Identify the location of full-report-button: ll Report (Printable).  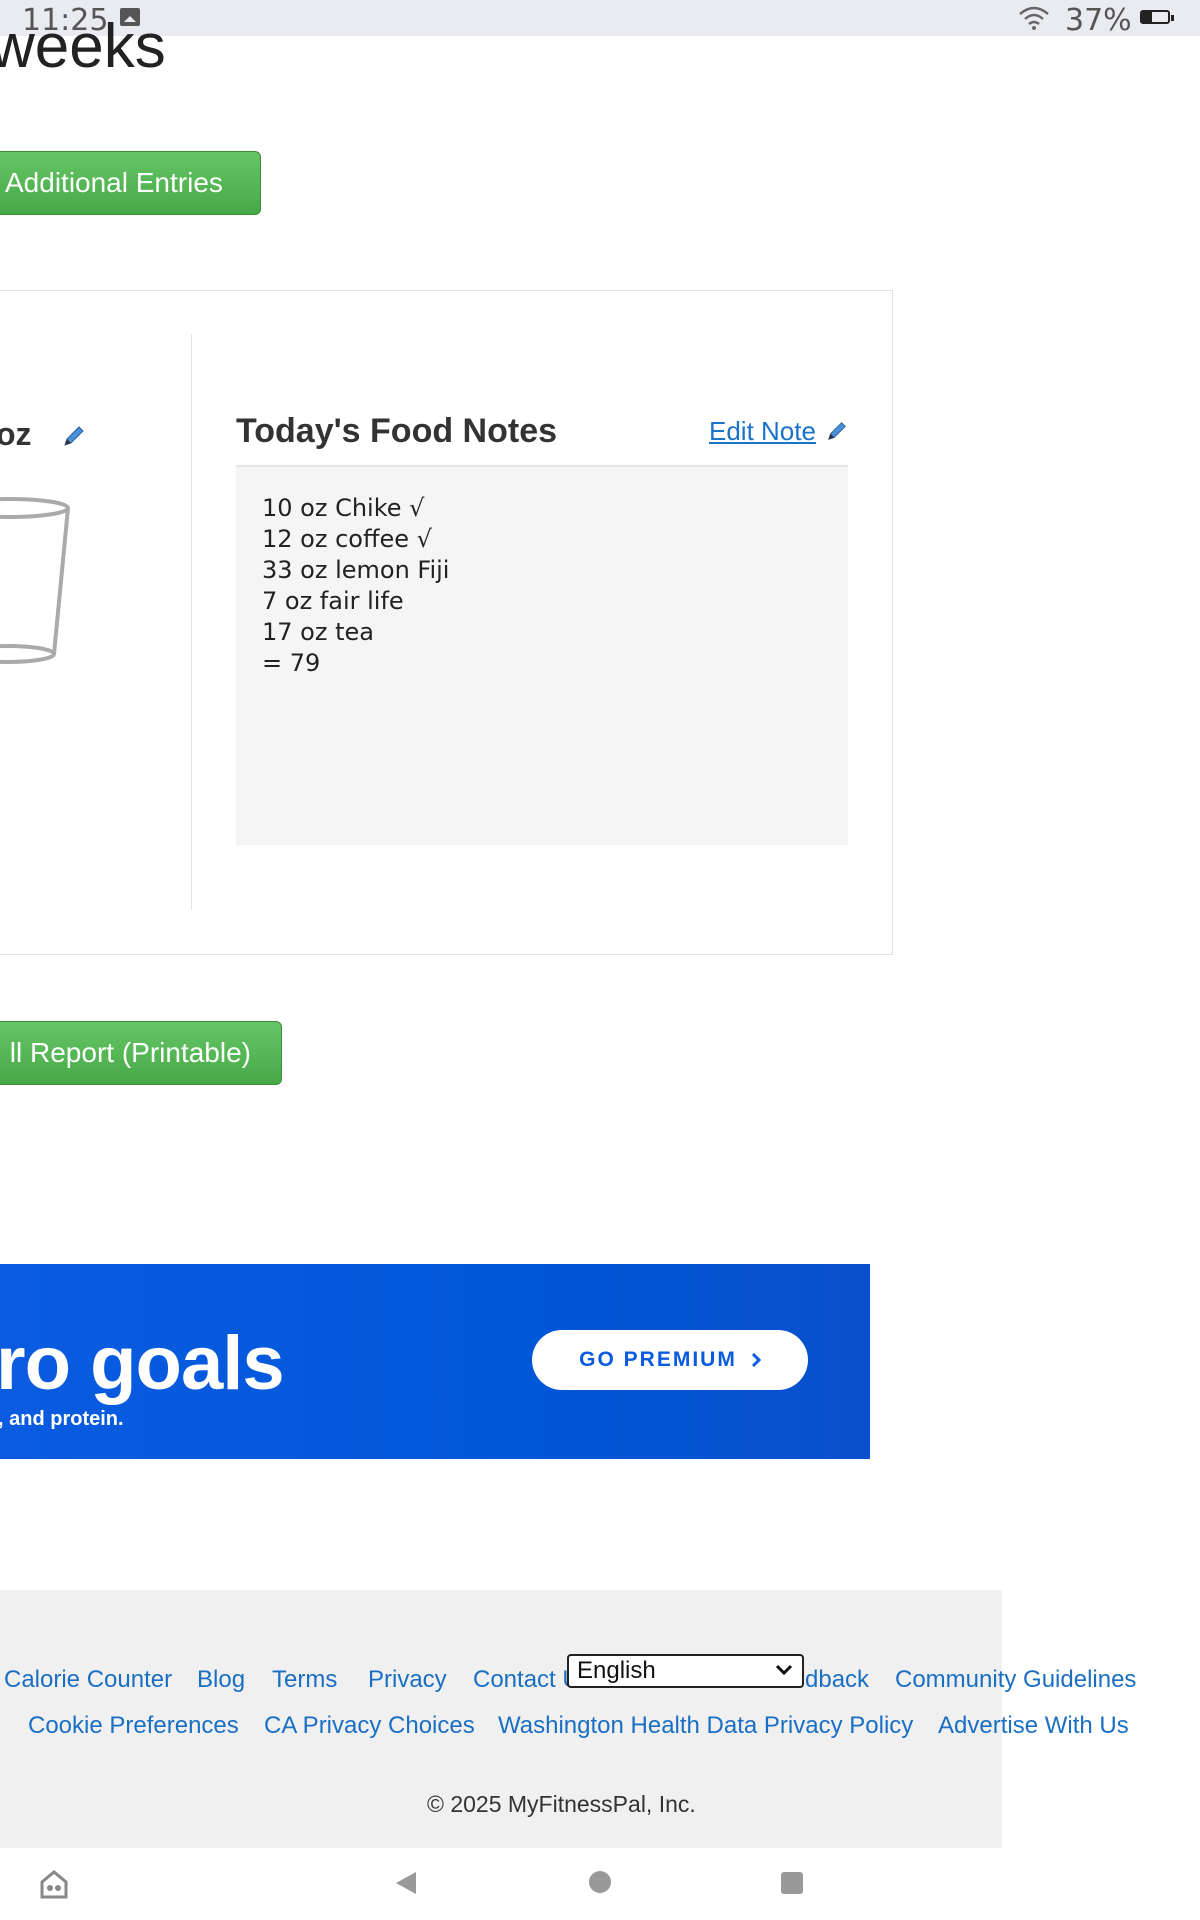
(141, 1053).